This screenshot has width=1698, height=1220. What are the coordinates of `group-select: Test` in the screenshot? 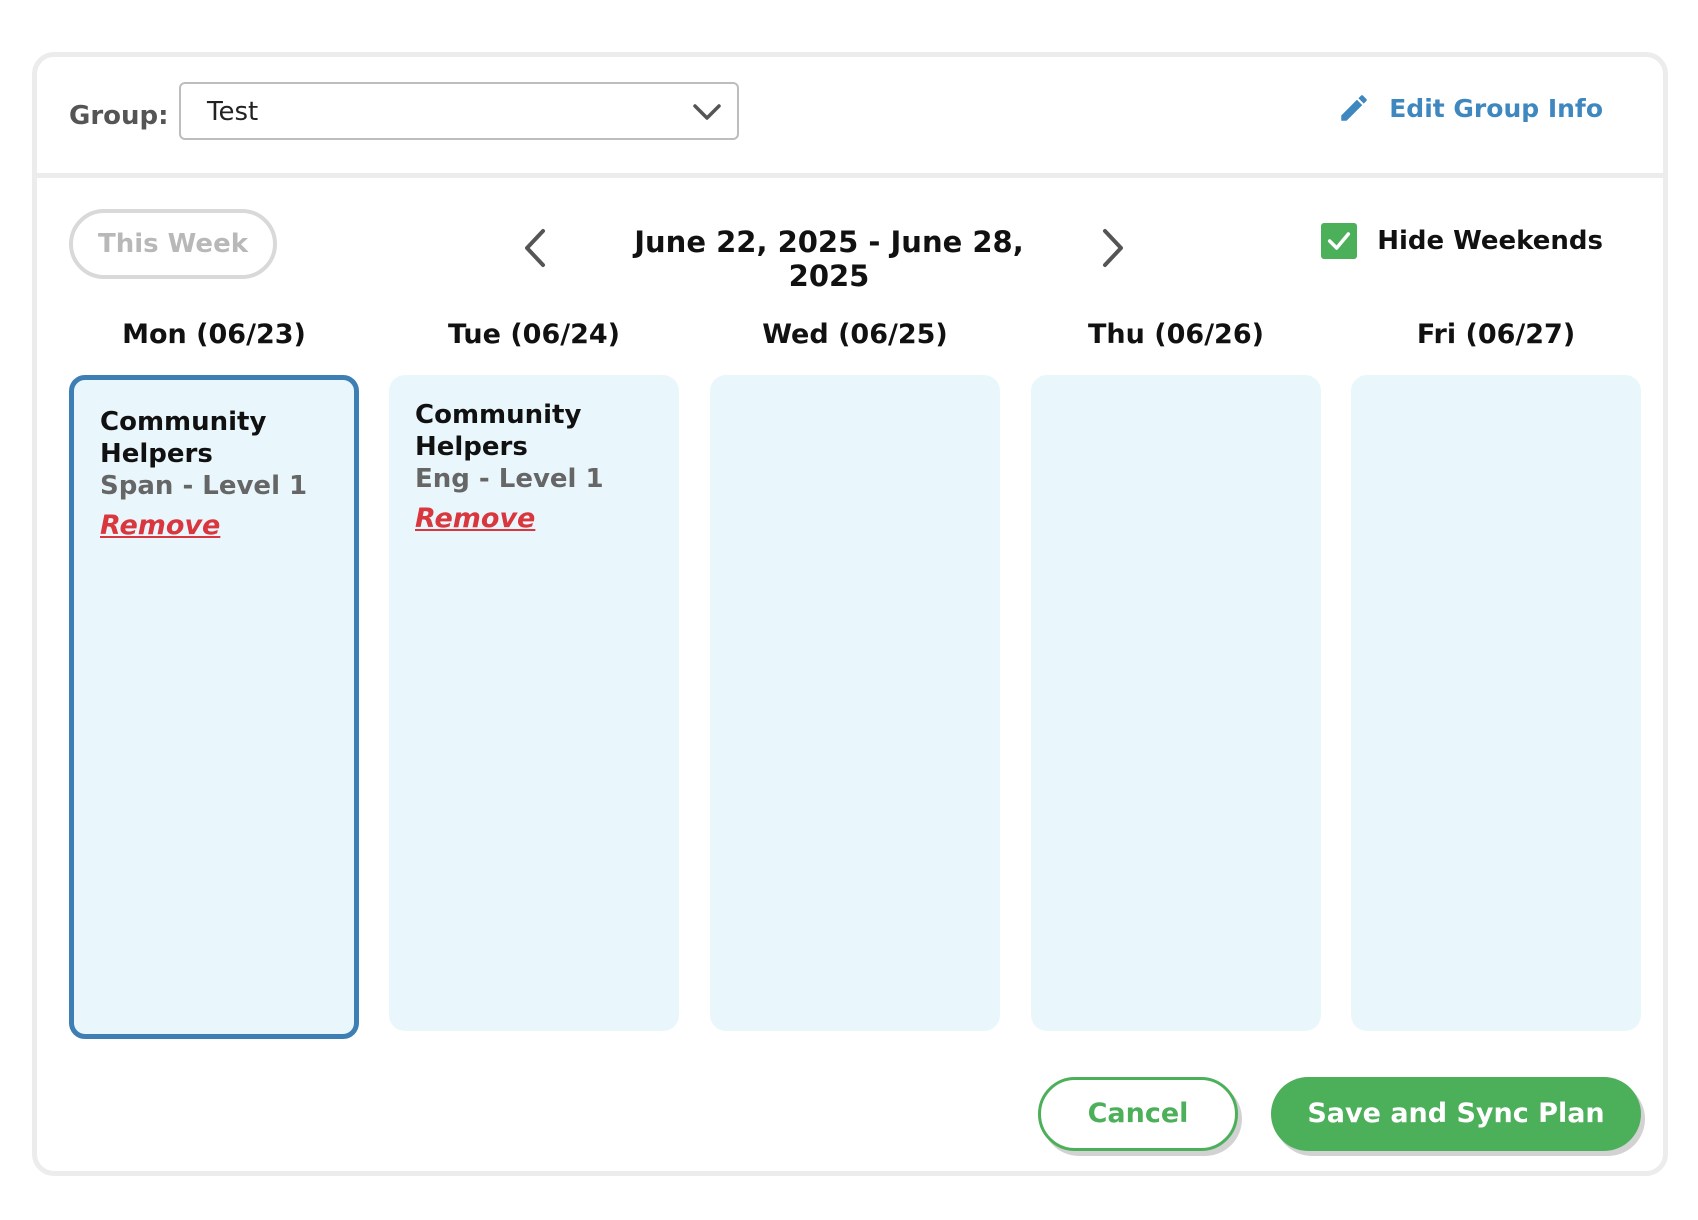 It's located at (459, 111).